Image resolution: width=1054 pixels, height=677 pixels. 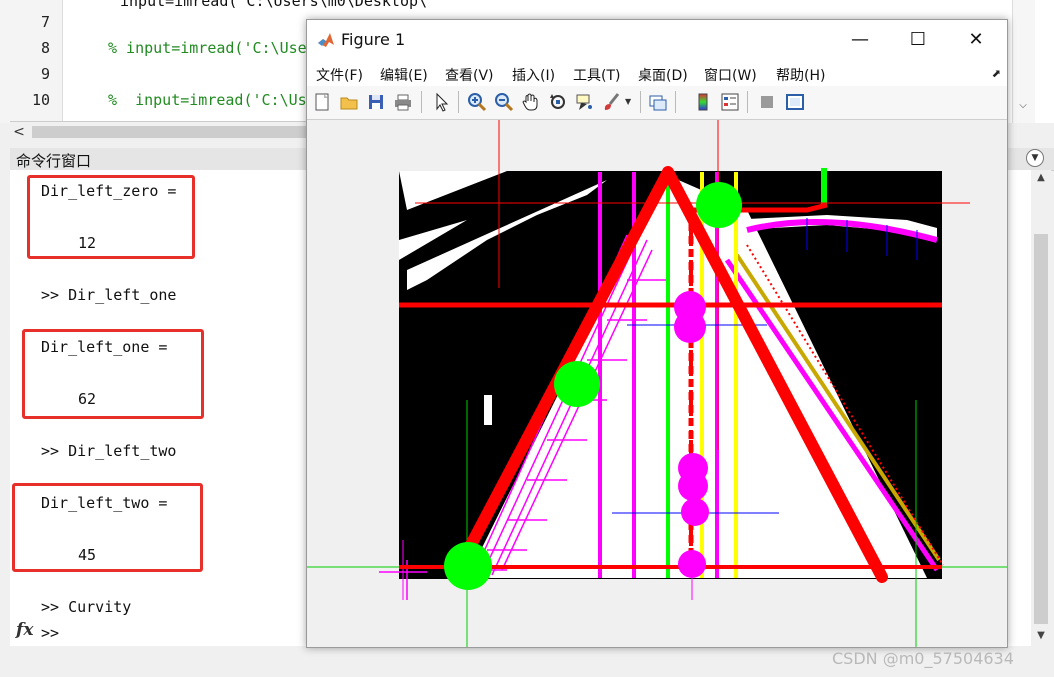 I want to click on menu-overflow-icon: ⬈, so click(x=996, y=73).